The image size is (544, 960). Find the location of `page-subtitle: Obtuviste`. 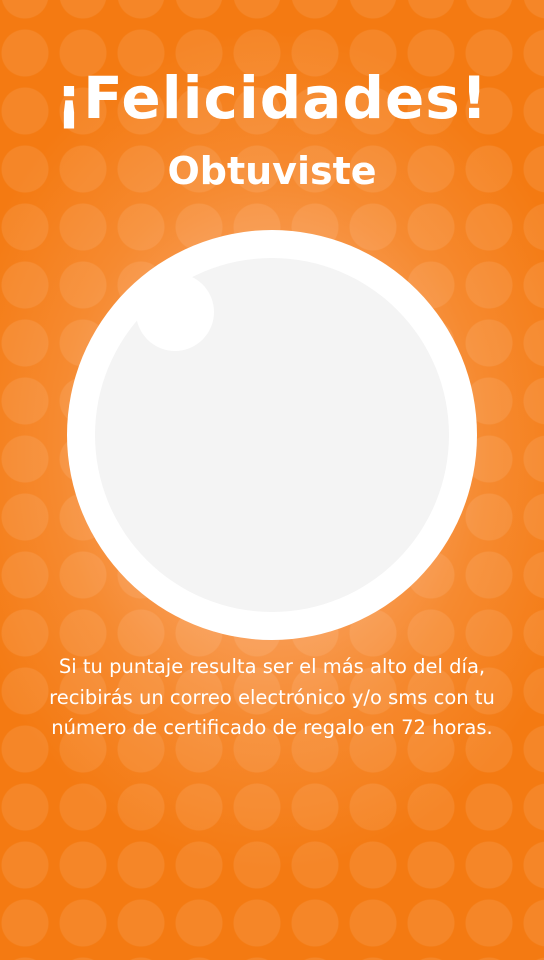

page-subtitle: Obtuviste is located at coordinates (272, 171).